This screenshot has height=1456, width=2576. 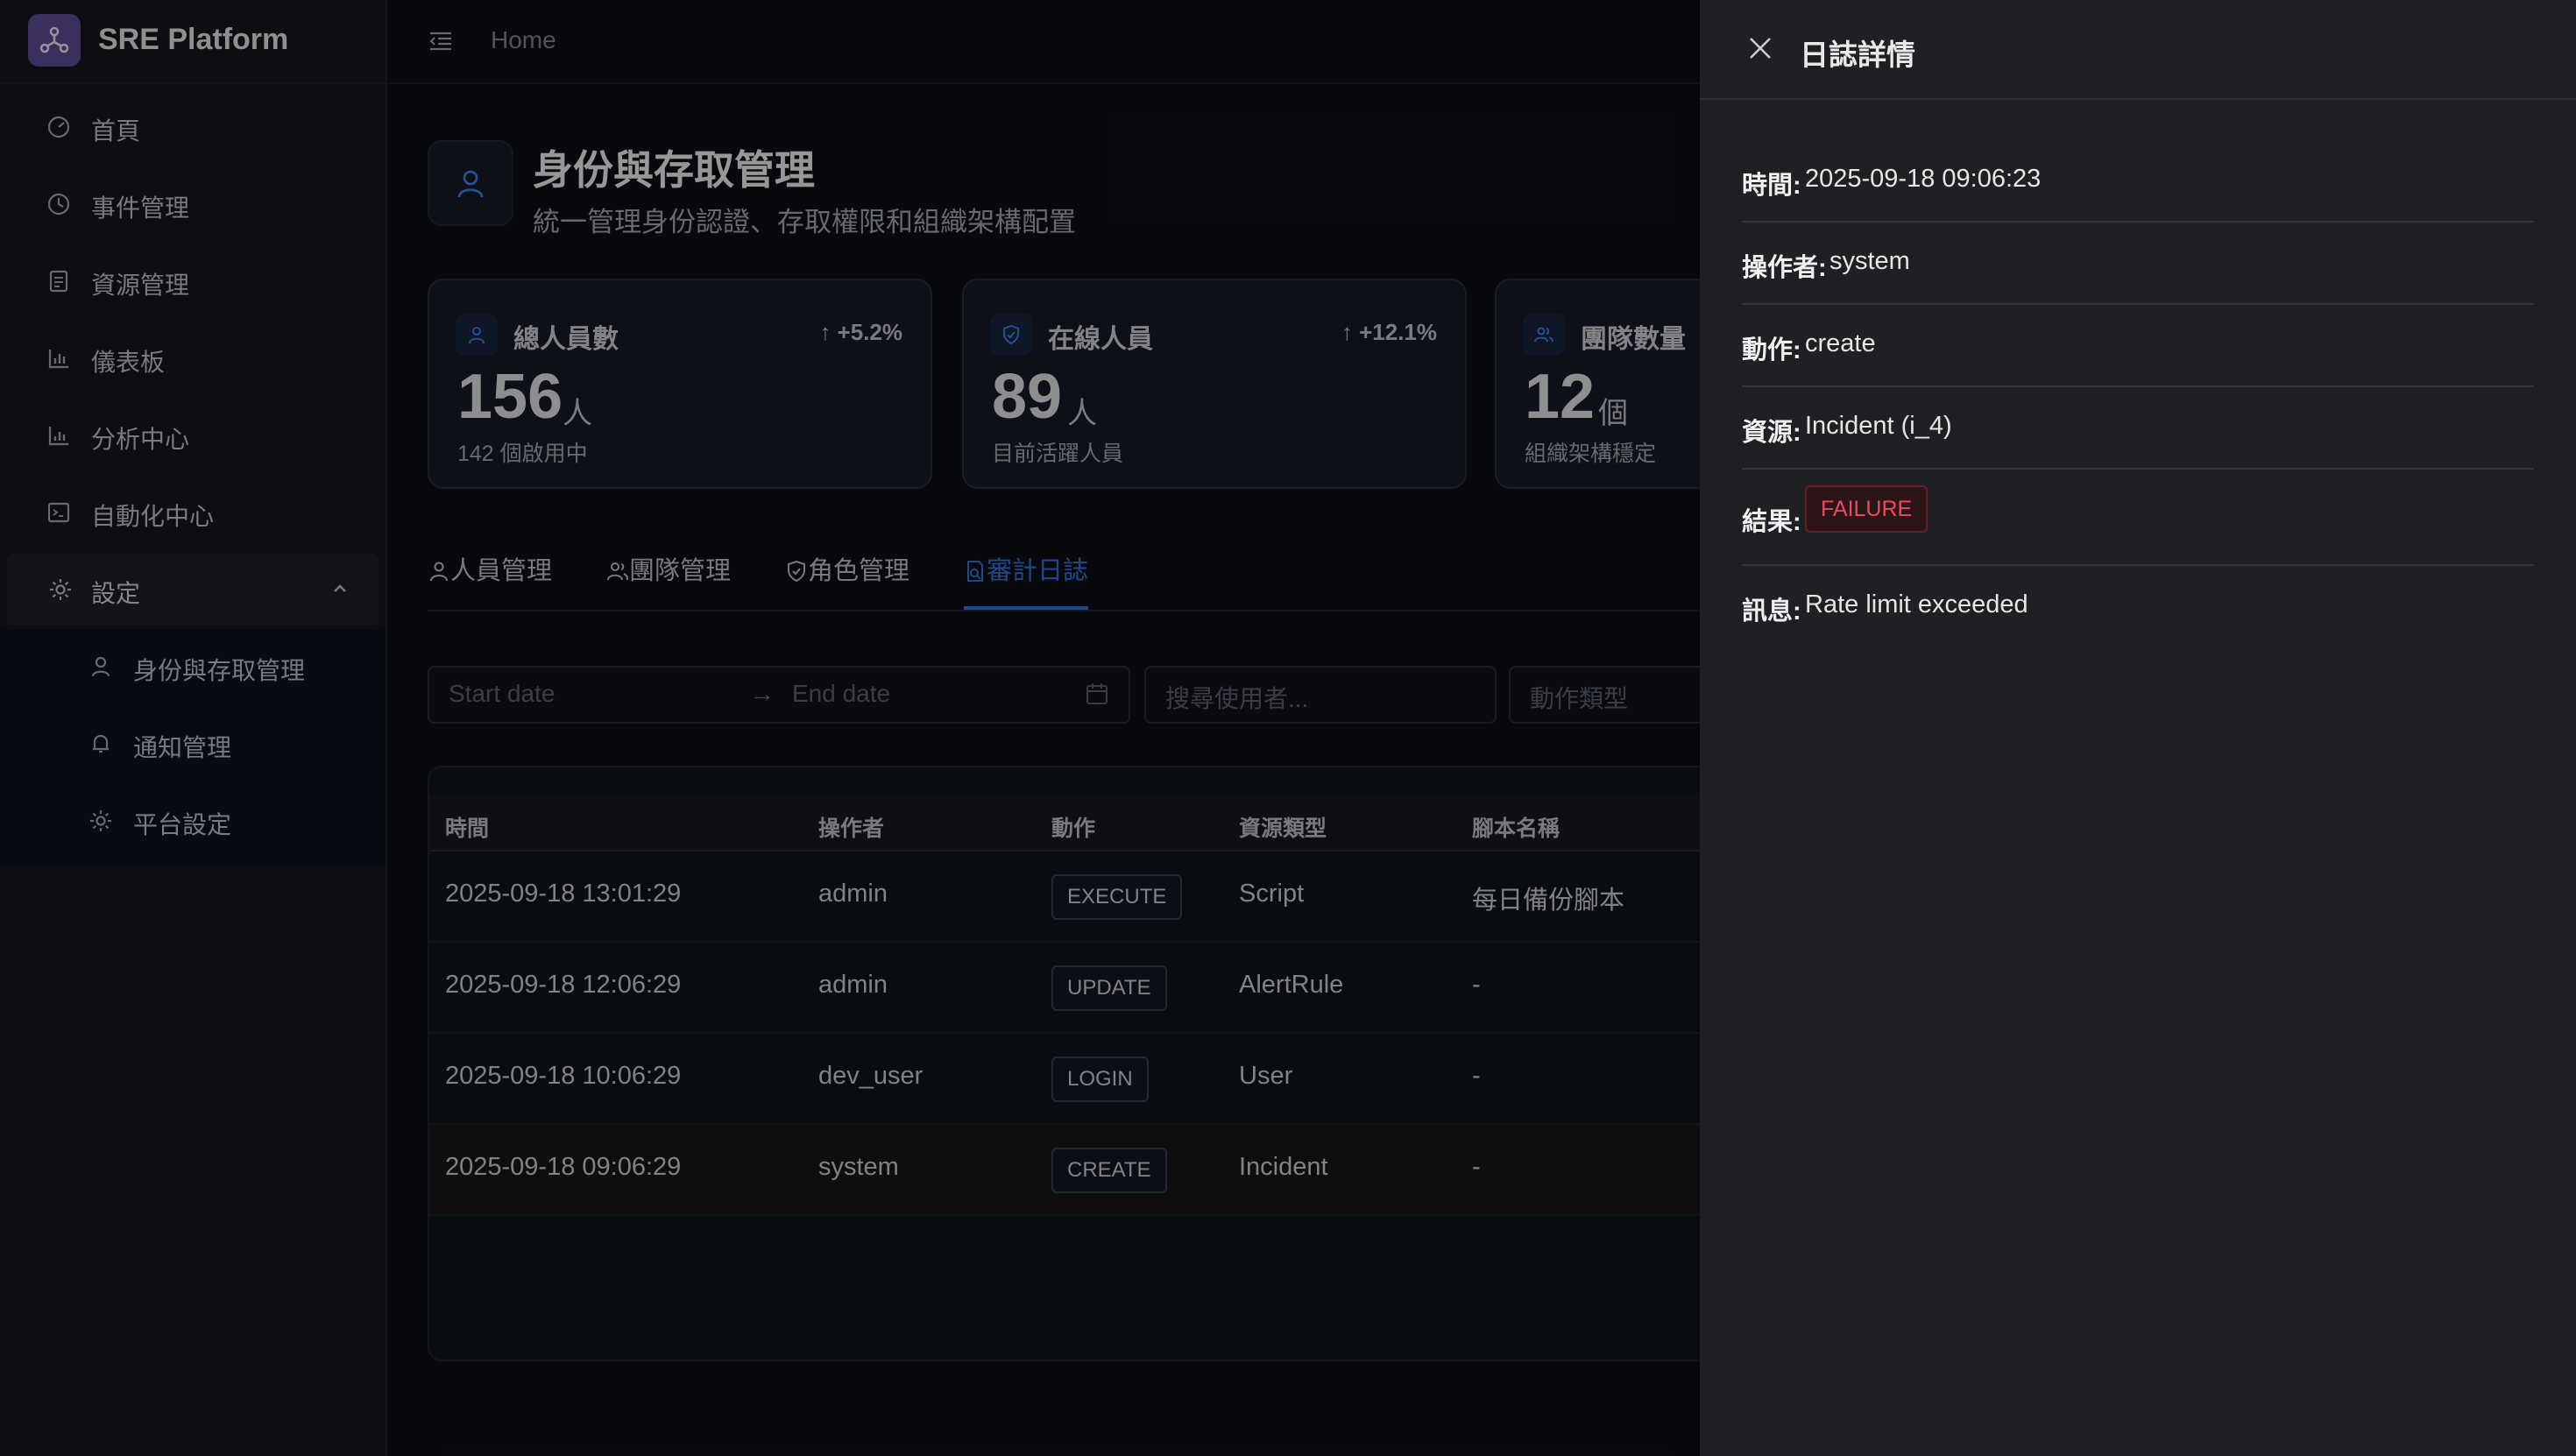 I want to click on result-failure-badge: FAILURE, so click(x=1866, y=509).